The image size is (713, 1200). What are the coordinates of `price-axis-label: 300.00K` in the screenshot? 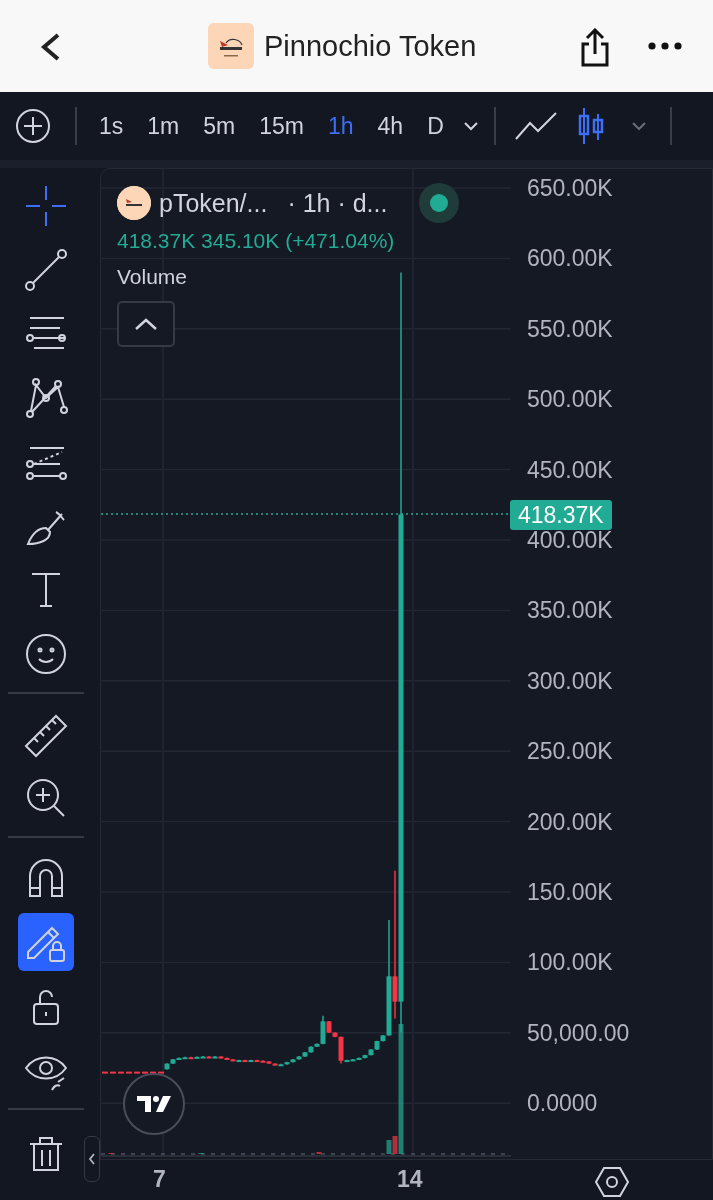 It's located at (570, 680).